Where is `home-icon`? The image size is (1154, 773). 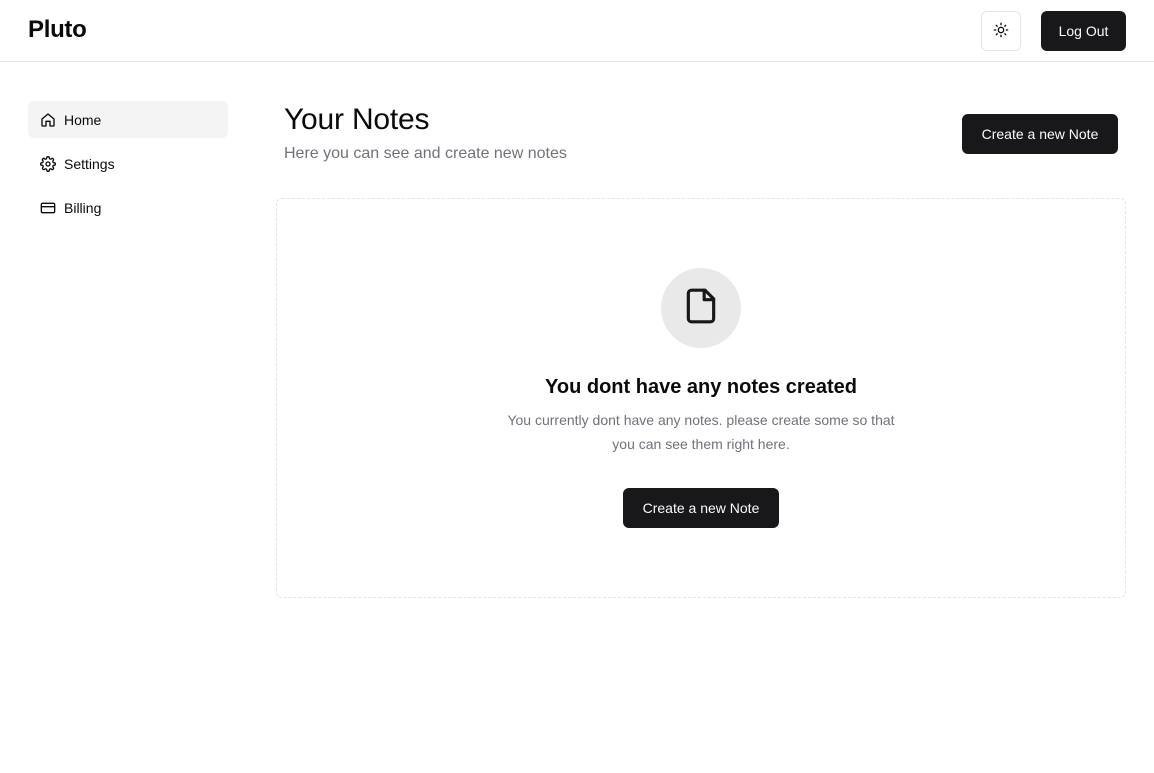 home-icon is located at coordinates (48, 120).